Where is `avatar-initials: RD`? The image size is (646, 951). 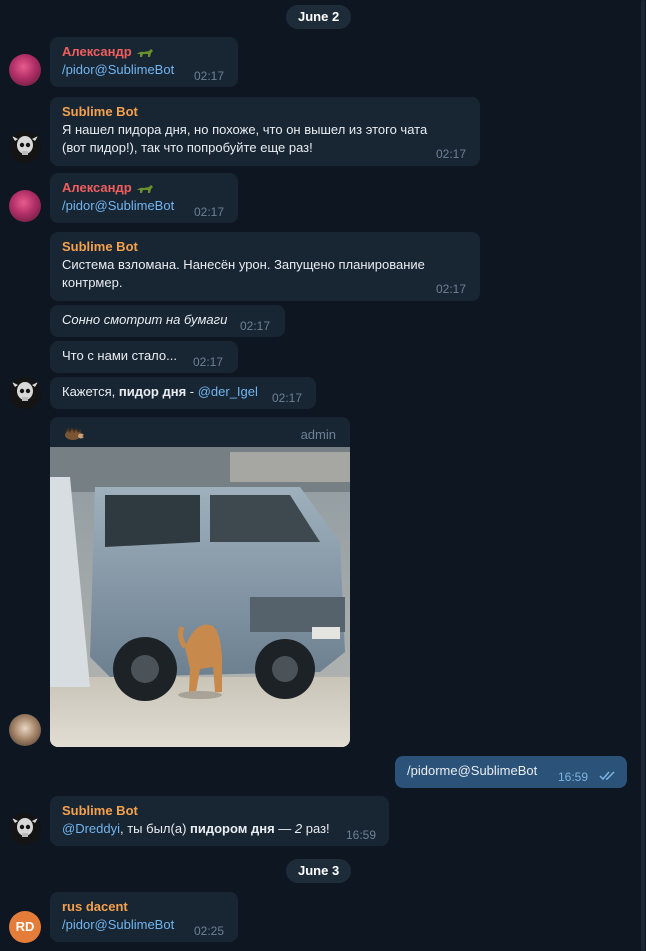
avatar-initials: RD is located at coordinates (25, 926).